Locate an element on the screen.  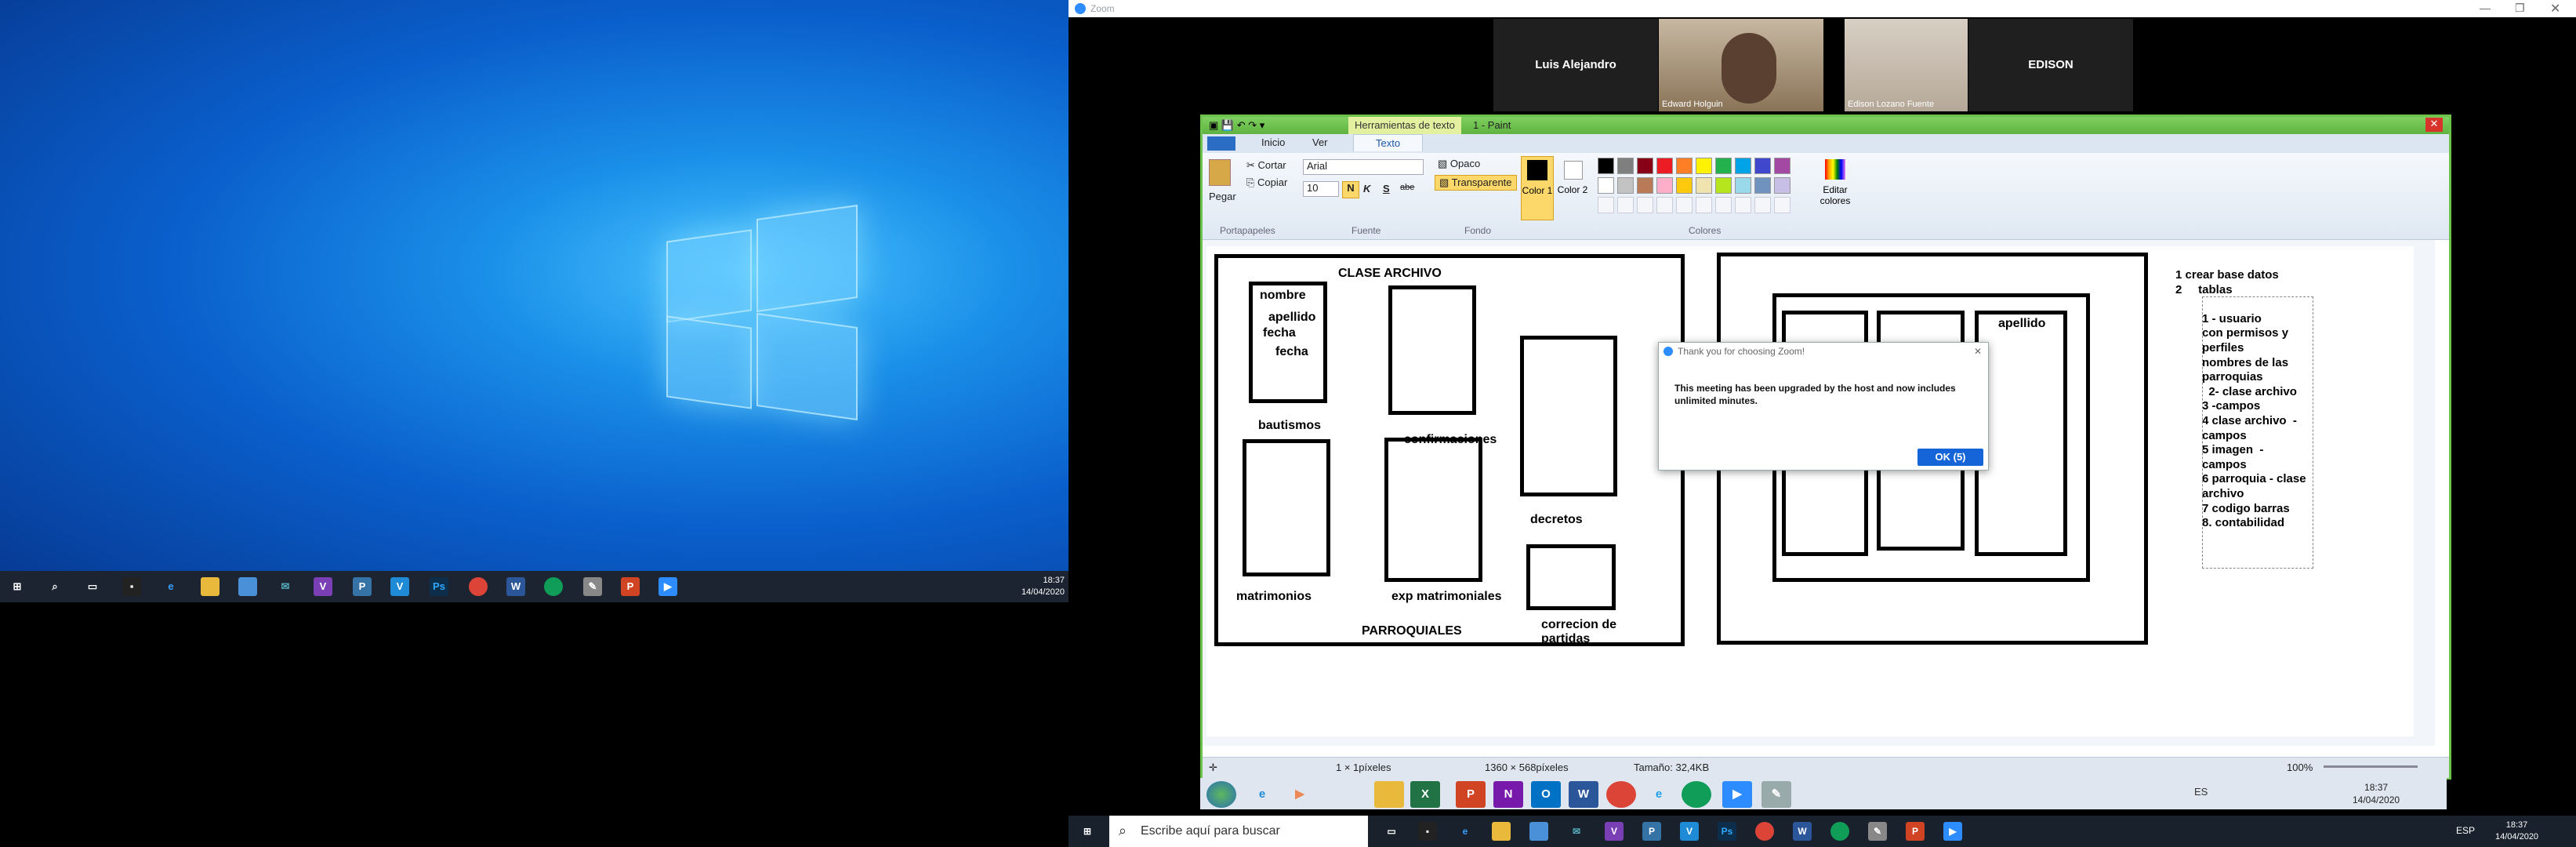
strikethrough-button: abe is located at coordinates (1407, 187).